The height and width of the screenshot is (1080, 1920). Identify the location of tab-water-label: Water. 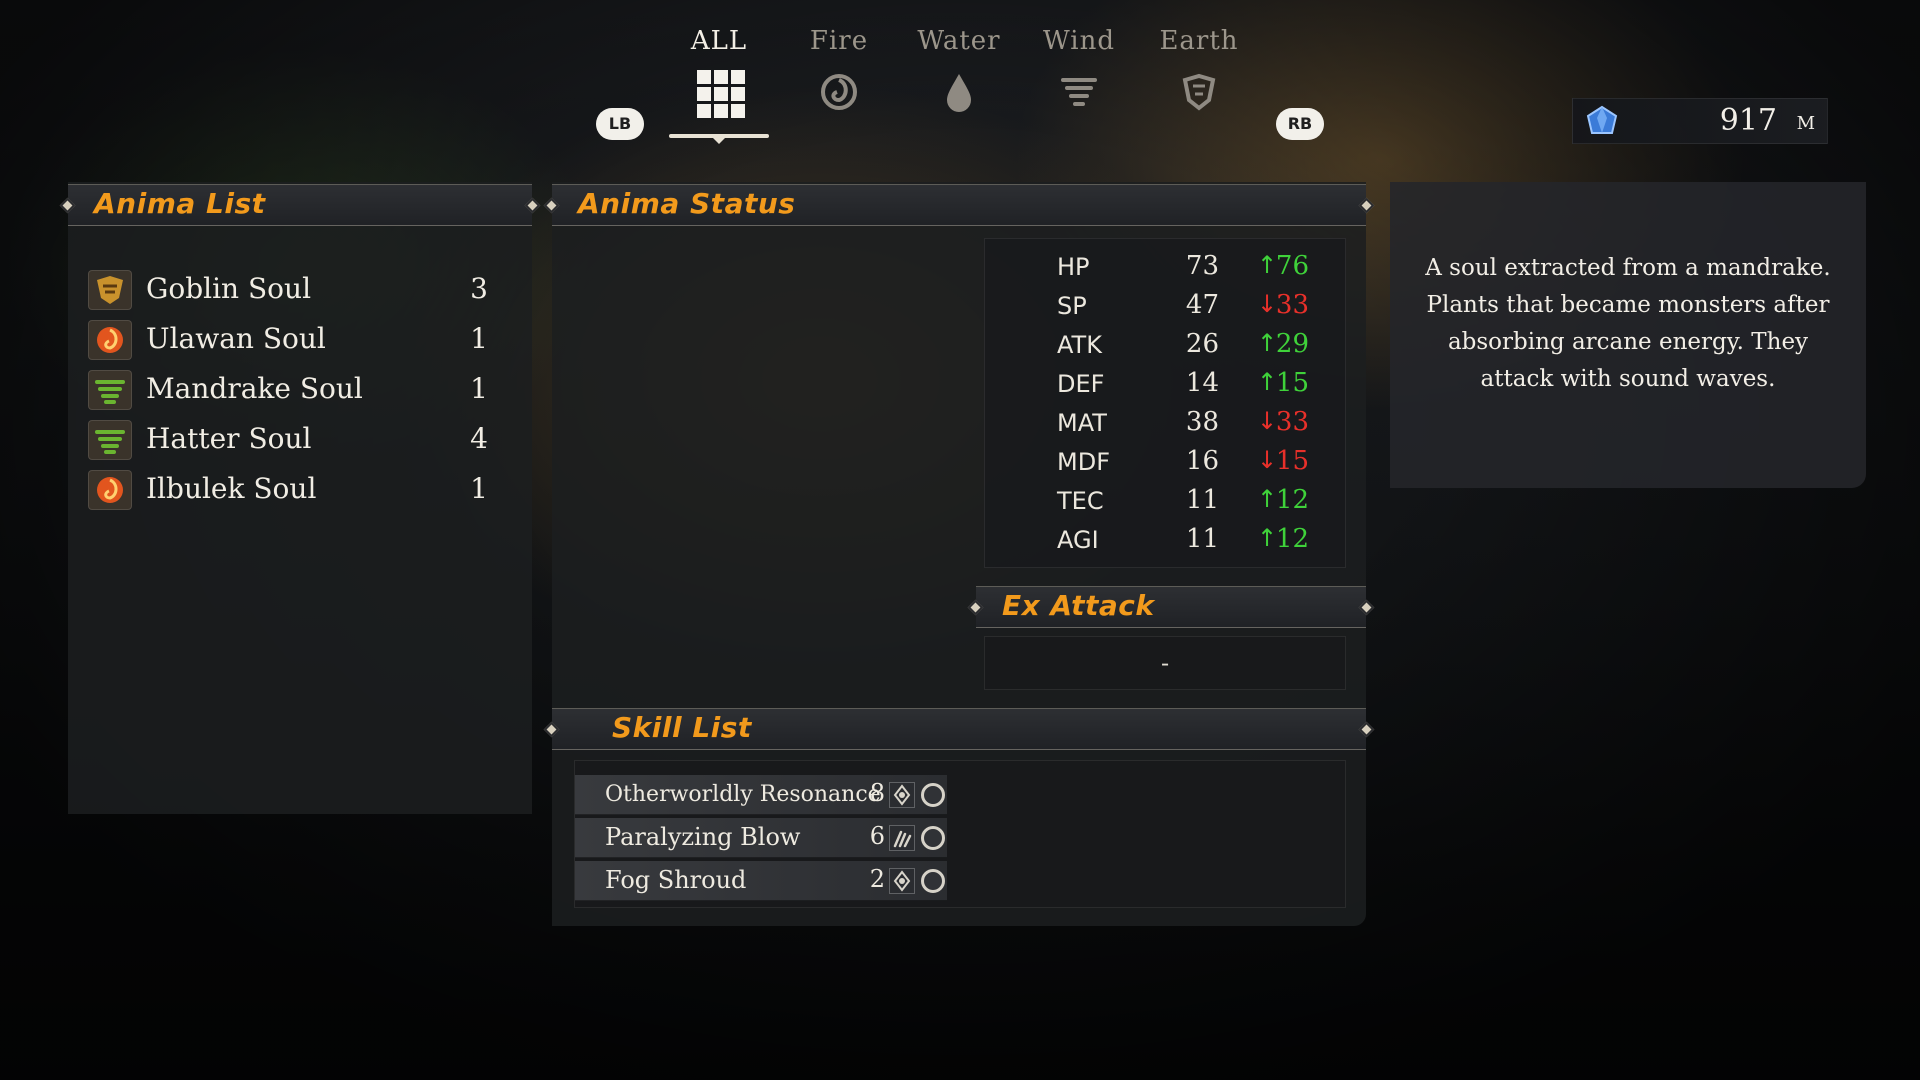
(959, 41).